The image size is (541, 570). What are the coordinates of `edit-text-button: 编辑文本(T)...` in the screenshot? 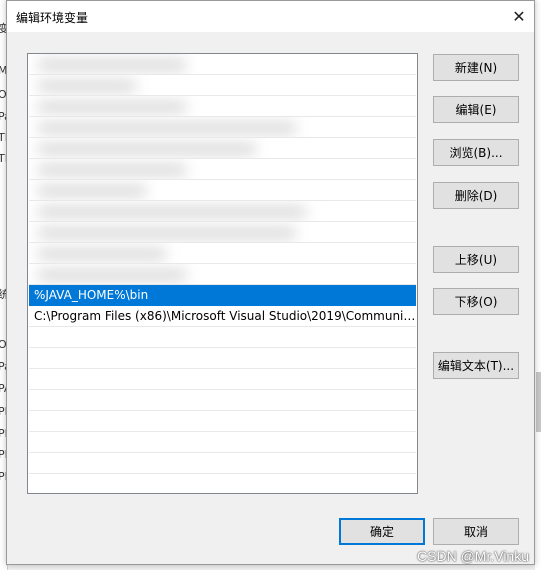 It's located at (476, 365).